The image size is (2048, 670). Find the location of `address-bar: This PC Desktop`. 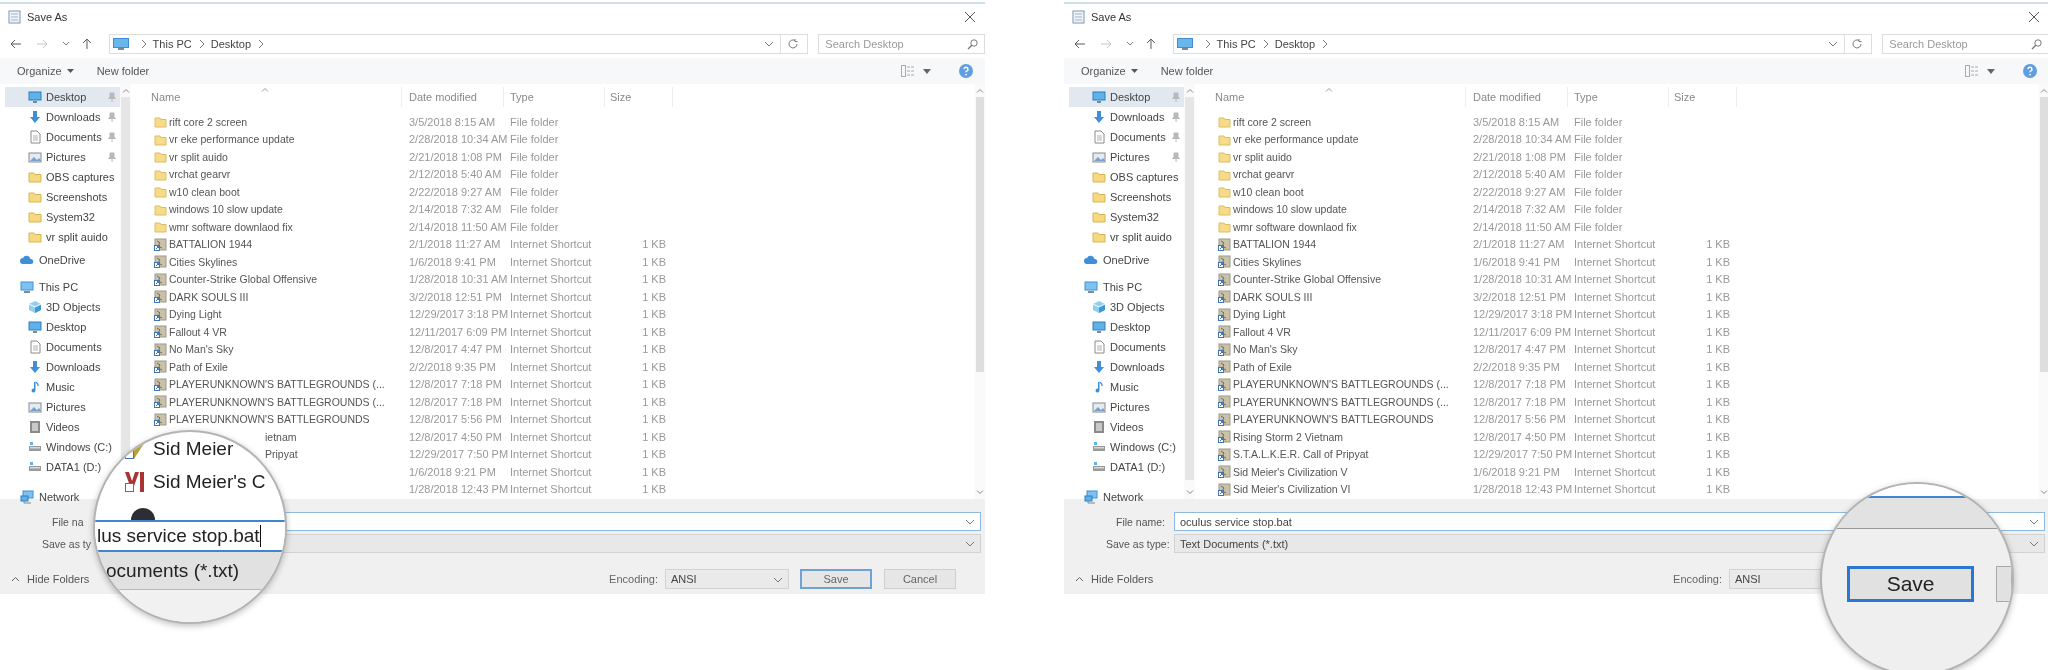

address-bar: This PC Desktop is located at coordinates (1522, 44).